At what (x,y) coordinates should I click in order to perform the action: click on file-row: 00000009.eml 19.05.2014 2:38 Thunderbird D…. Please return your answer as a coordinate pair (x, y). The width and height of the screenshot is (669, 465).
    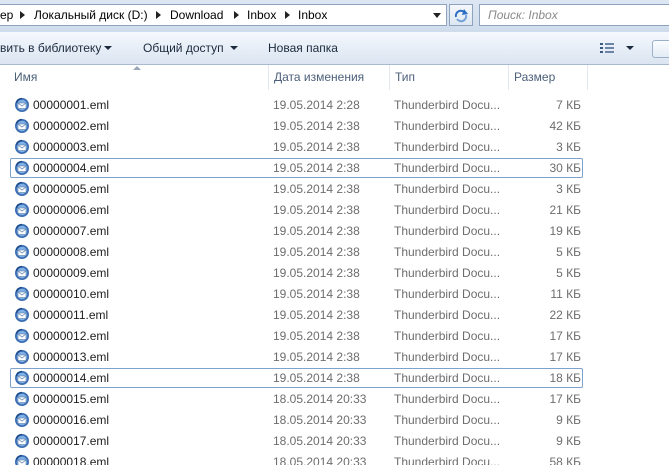
    Looking at the image, I should click on (334, 273).